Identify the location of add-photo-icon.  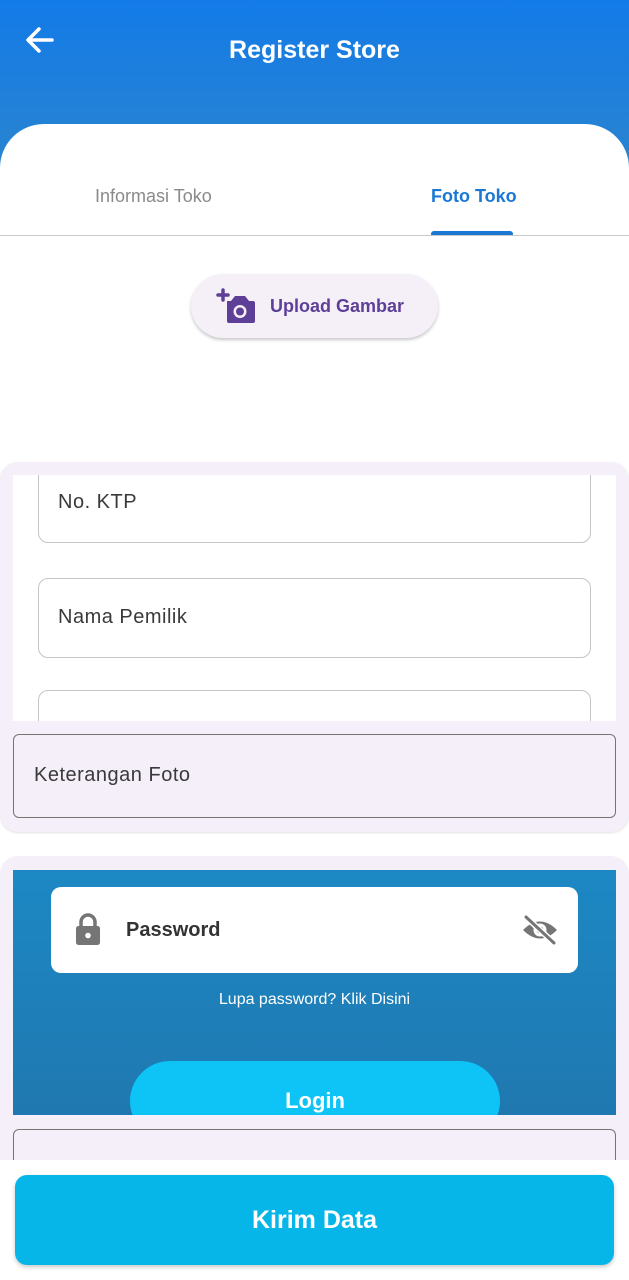
(235, 305).